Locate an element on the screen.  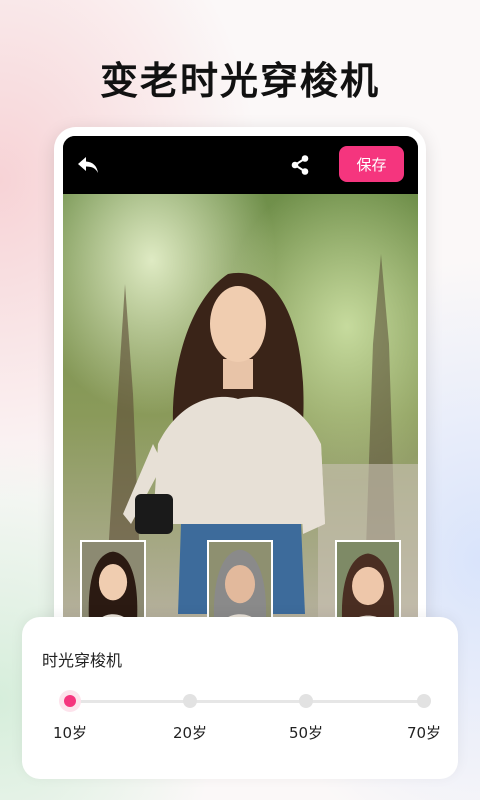
panel-title: 时光穿梭机 is located at coordinates (82, 660).